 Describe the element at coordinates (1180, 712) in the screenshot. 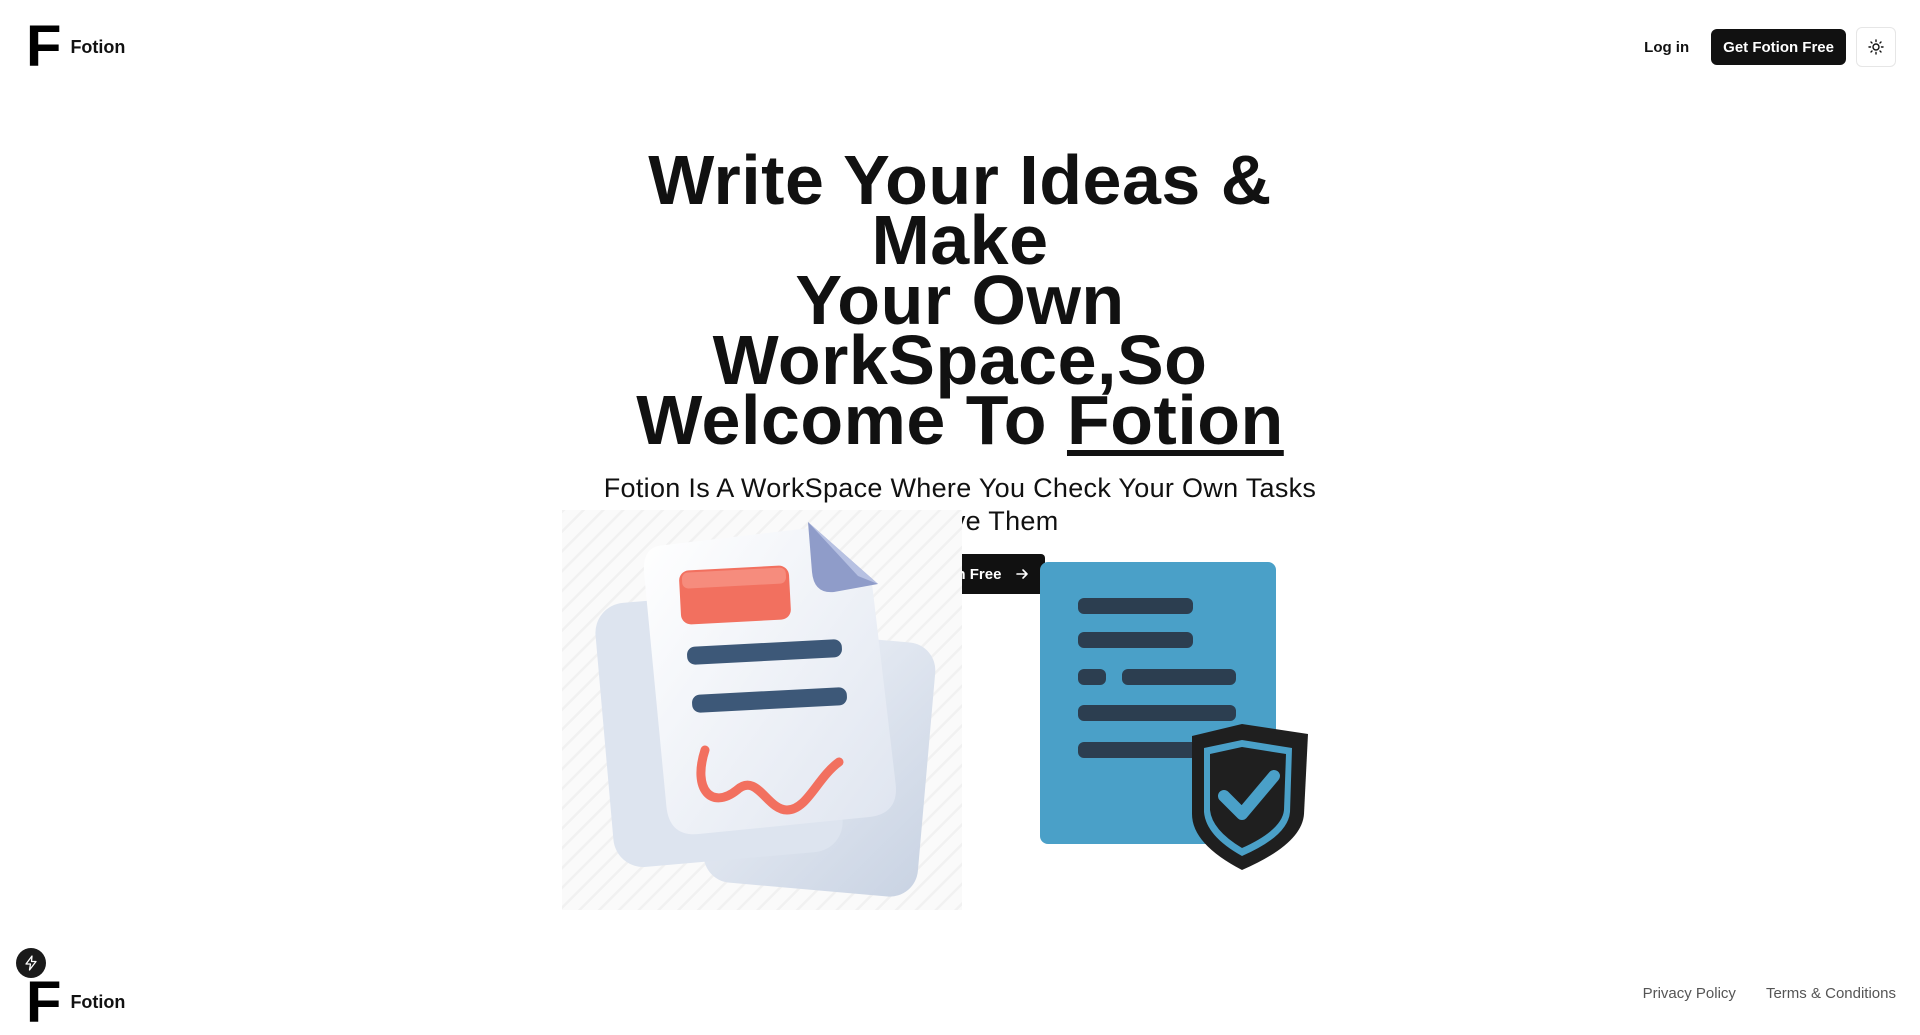

I see `secure-document-illustration` at that location.